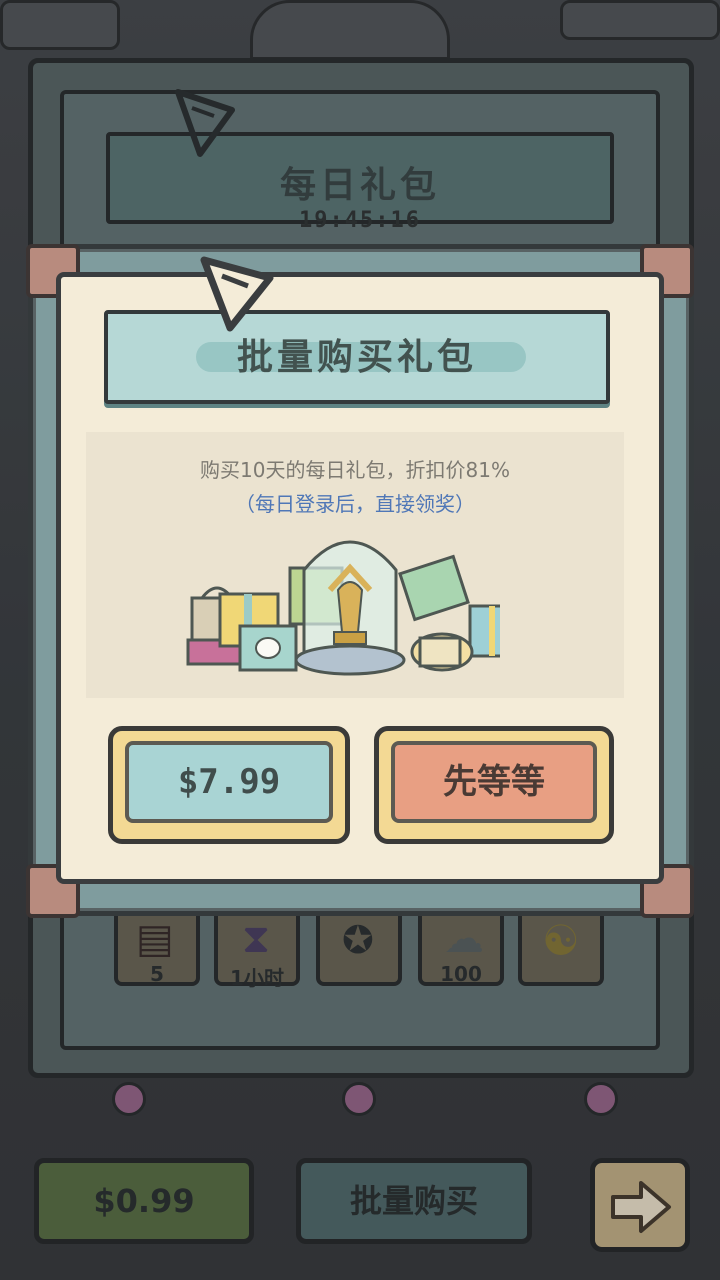 This screenshot has width=720, height=1280. What do you see at coordinates (355, 470) in the screenshot?
I see `bulk-description: 购买10天的每日礼包，折扣价81%` at bounding box center [355, 470].